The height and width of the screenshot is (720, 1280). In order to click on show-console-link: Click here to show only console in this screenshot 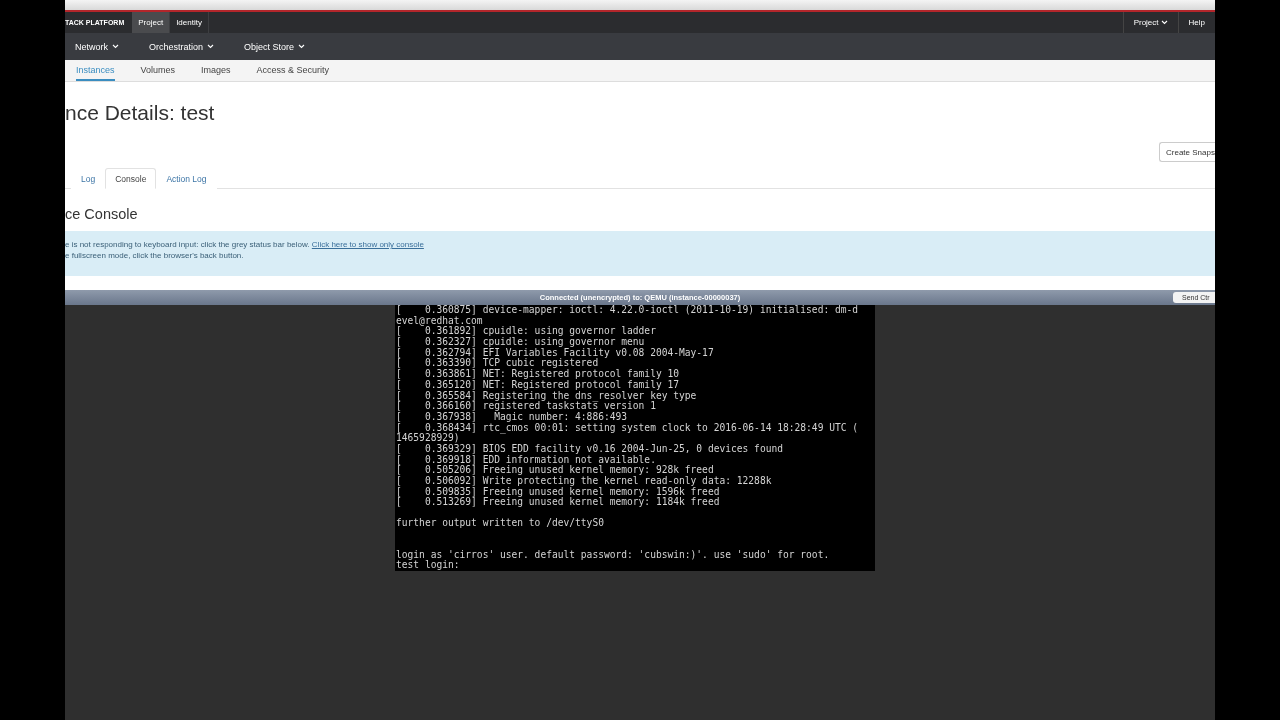, I will do `click(367, 244)`.